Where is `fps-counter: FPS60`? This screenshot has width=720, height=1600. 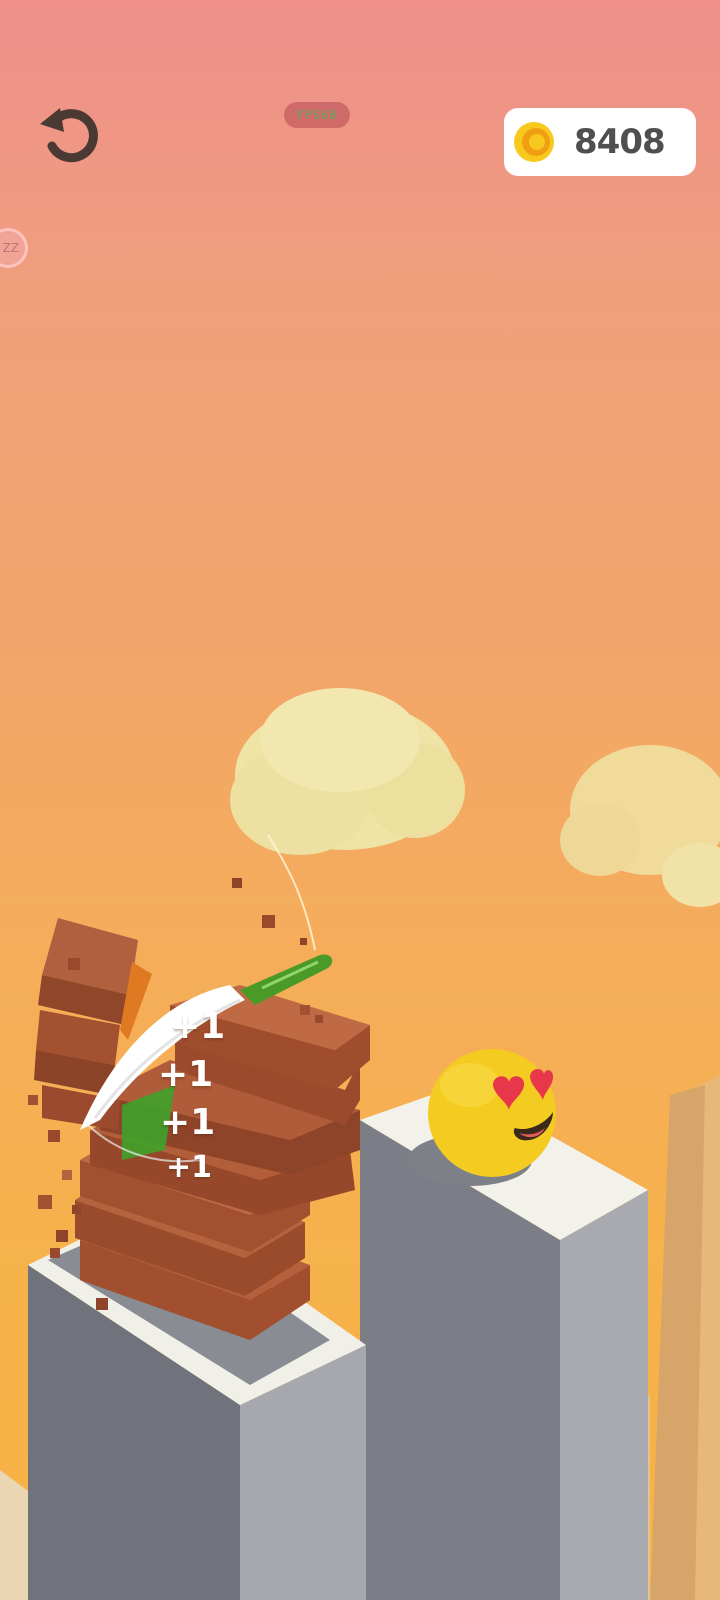 fps-counter: FPS60 is located at coordinates (317, 115).